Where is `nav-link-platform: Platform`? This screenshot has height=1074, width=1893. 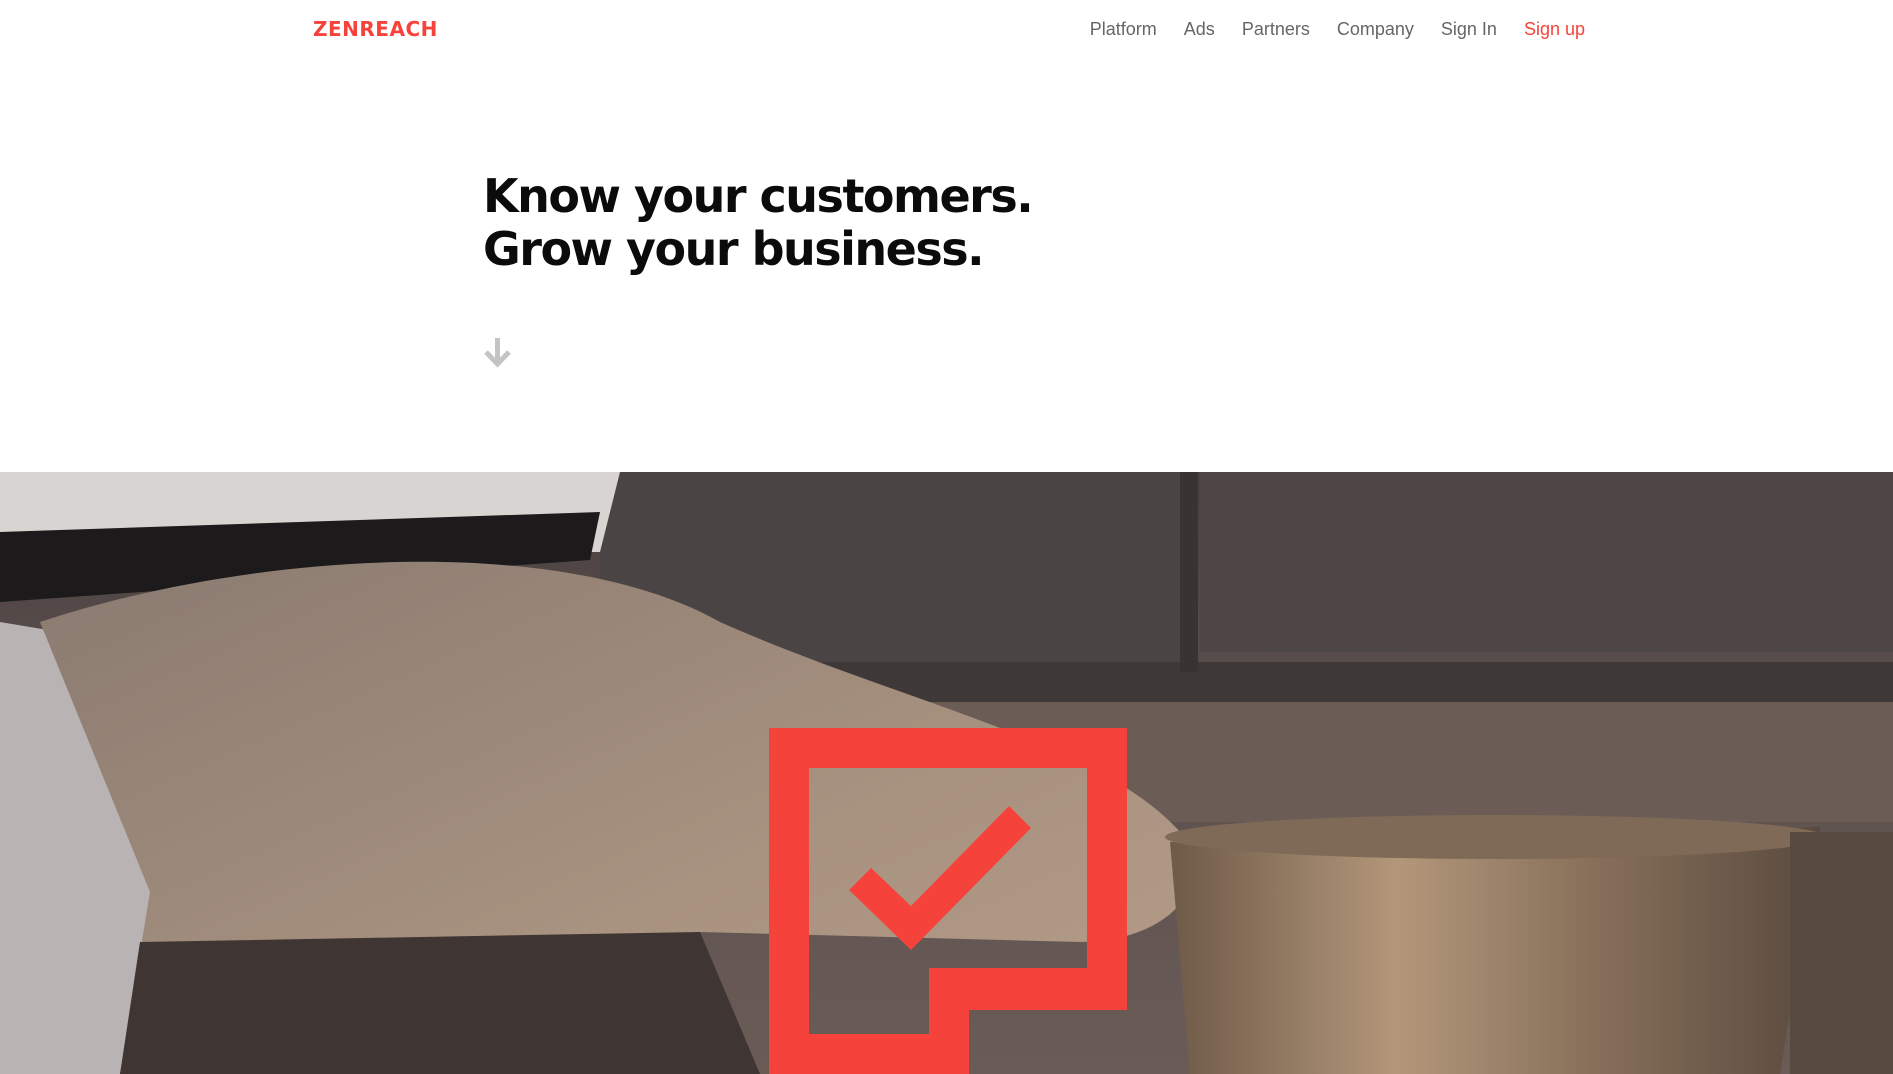 nav-link-platform: Platform is located at coordinates (1123, 29).